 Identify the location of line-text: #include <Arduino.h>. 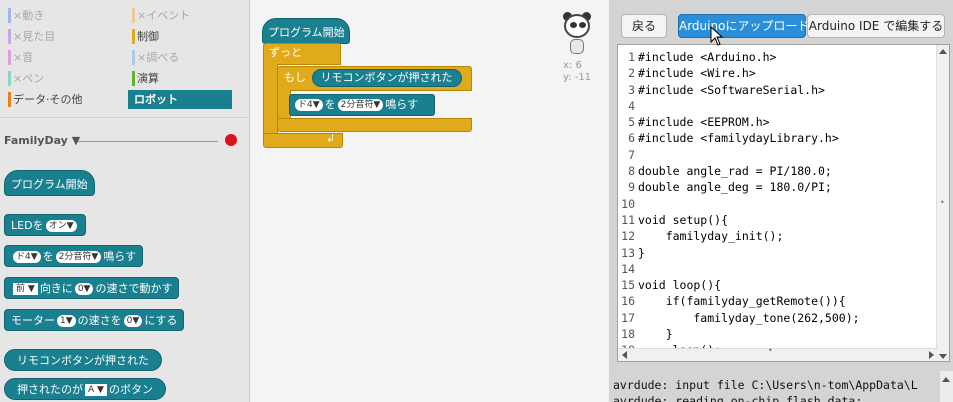
(707, 57).